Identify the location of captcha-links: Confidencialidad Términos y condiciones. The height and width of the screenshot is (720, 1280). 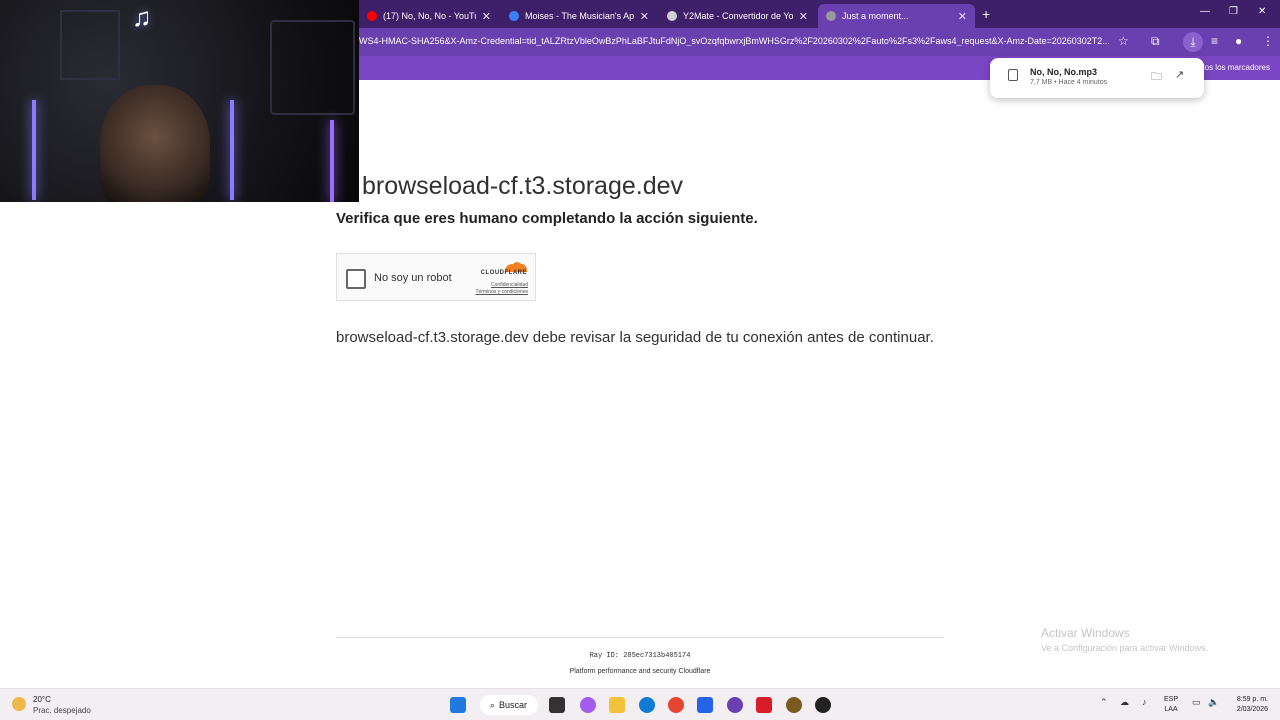
(501, 289).